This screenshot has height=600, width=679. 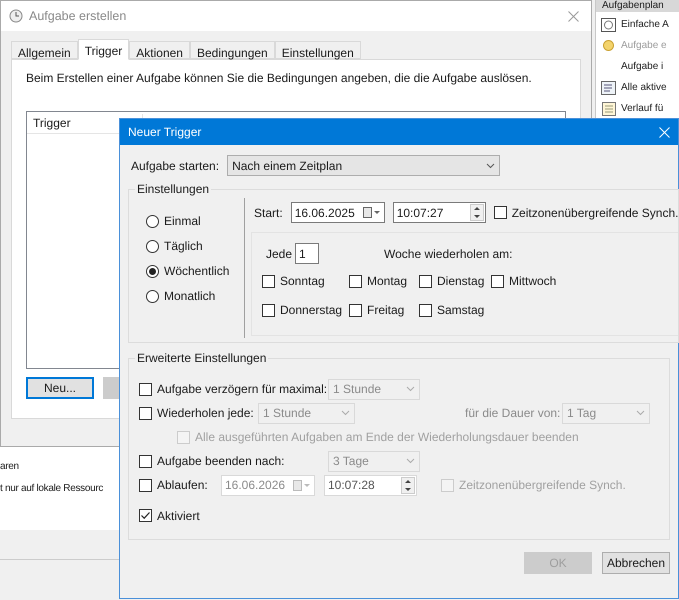 I want to click on radio-label: Wöchentlich, so click(x=197, y=271).